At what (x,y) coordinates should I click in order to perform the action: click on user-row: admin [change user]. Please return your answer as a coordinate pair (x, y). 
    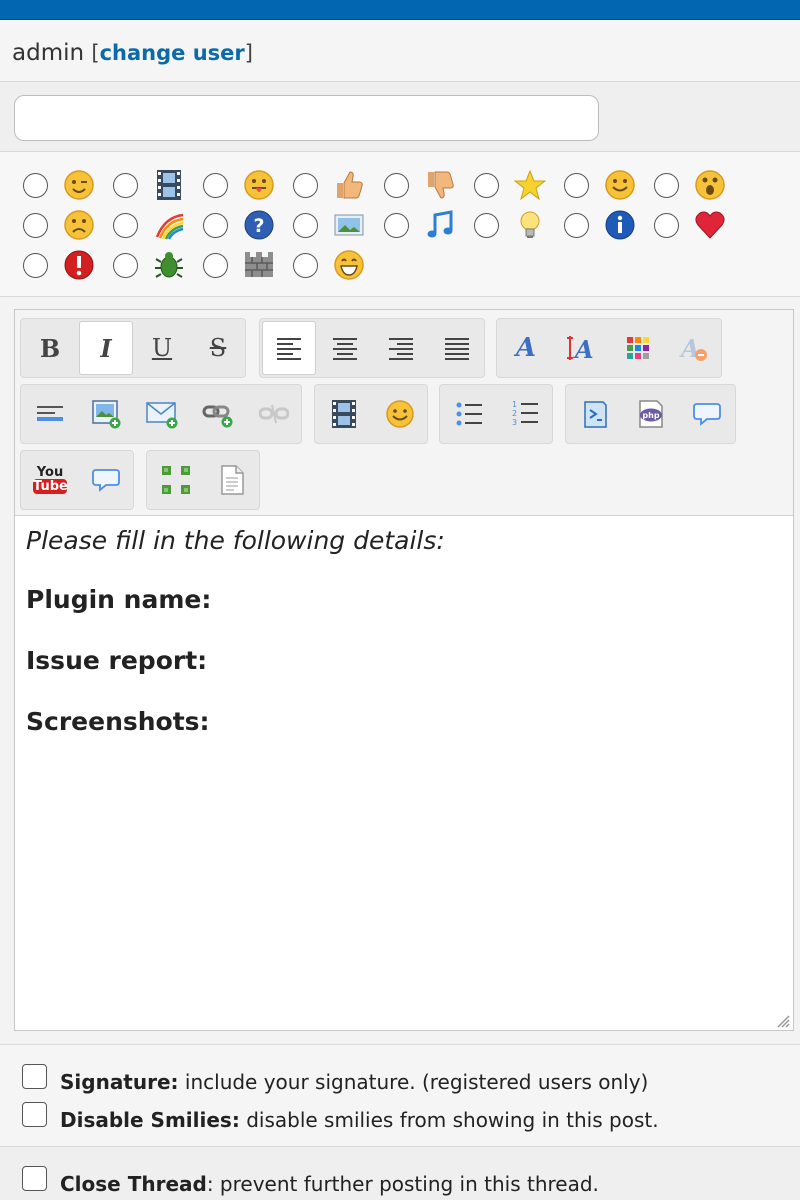
    Looking at the image, I should click on (400, 51).